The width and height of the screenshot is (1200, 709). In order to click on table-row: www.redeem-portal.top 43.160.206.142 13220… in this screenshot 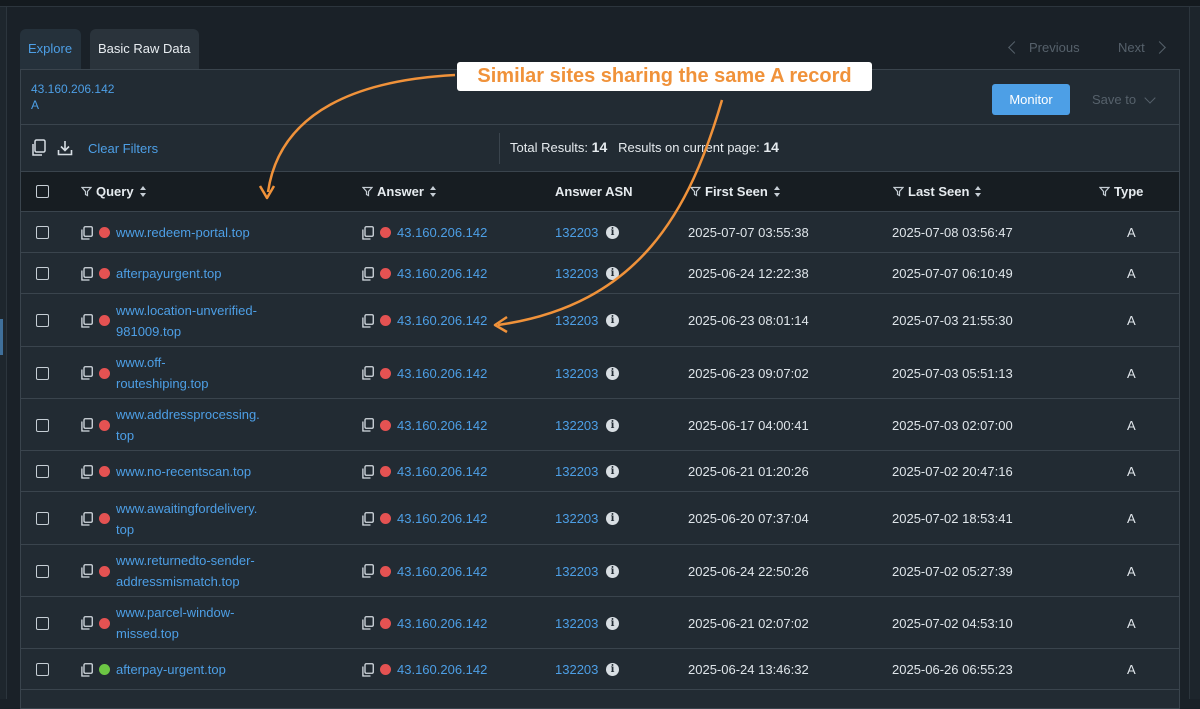, I will do `click(600, 232)`.